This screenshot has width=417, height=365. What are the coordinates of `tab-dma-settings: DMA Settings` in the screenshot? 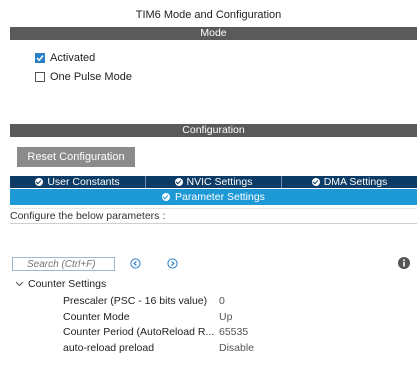 It's located at (349, 182).